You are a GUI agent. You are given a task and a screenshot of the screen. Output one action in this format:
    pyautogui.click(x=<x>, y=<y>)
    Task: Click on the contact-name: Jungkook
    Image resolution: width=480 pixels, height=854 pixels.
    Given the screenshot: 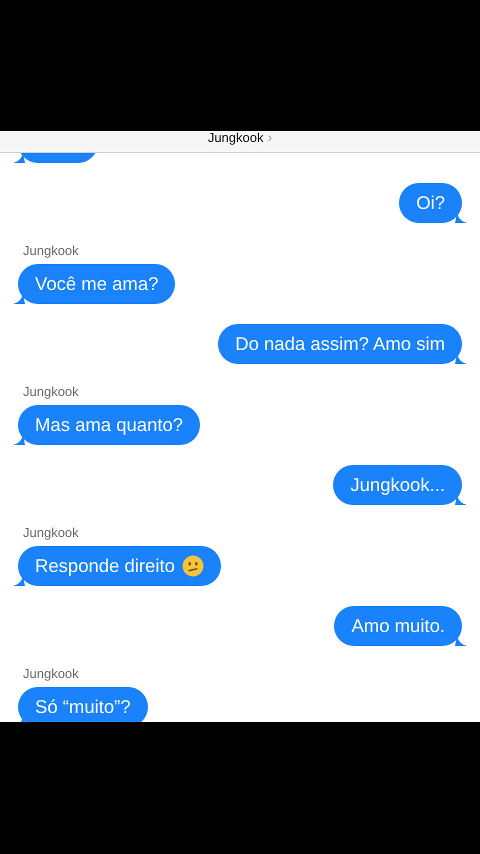 What is the action you would take?
    pyautogui.click(x=236, y=137)
    